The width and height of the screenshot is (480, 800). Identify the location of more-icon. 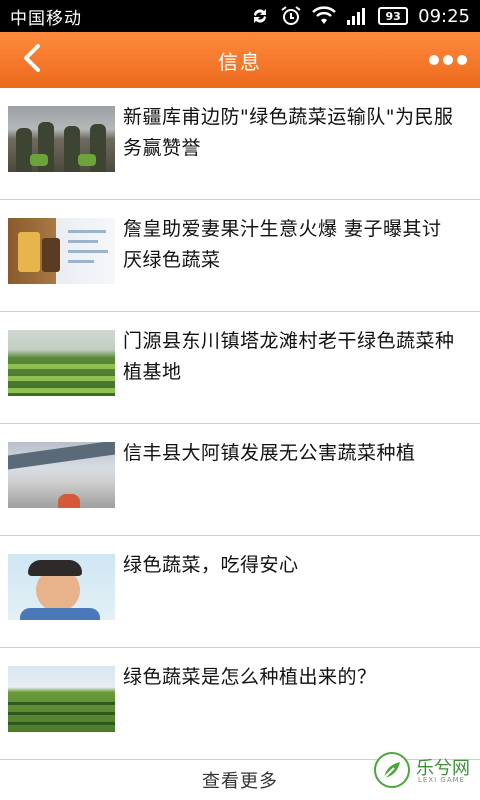
(448, 60).